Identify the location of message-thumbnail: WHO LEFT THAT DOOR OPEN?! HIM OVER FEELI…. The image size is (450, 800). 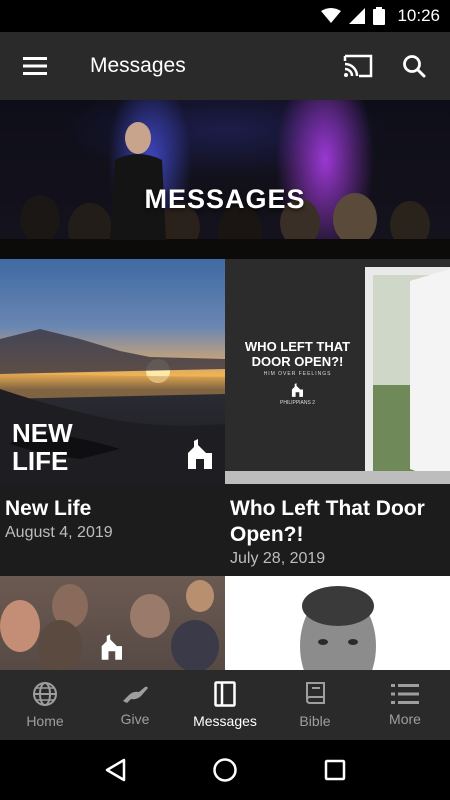
(337, 371).